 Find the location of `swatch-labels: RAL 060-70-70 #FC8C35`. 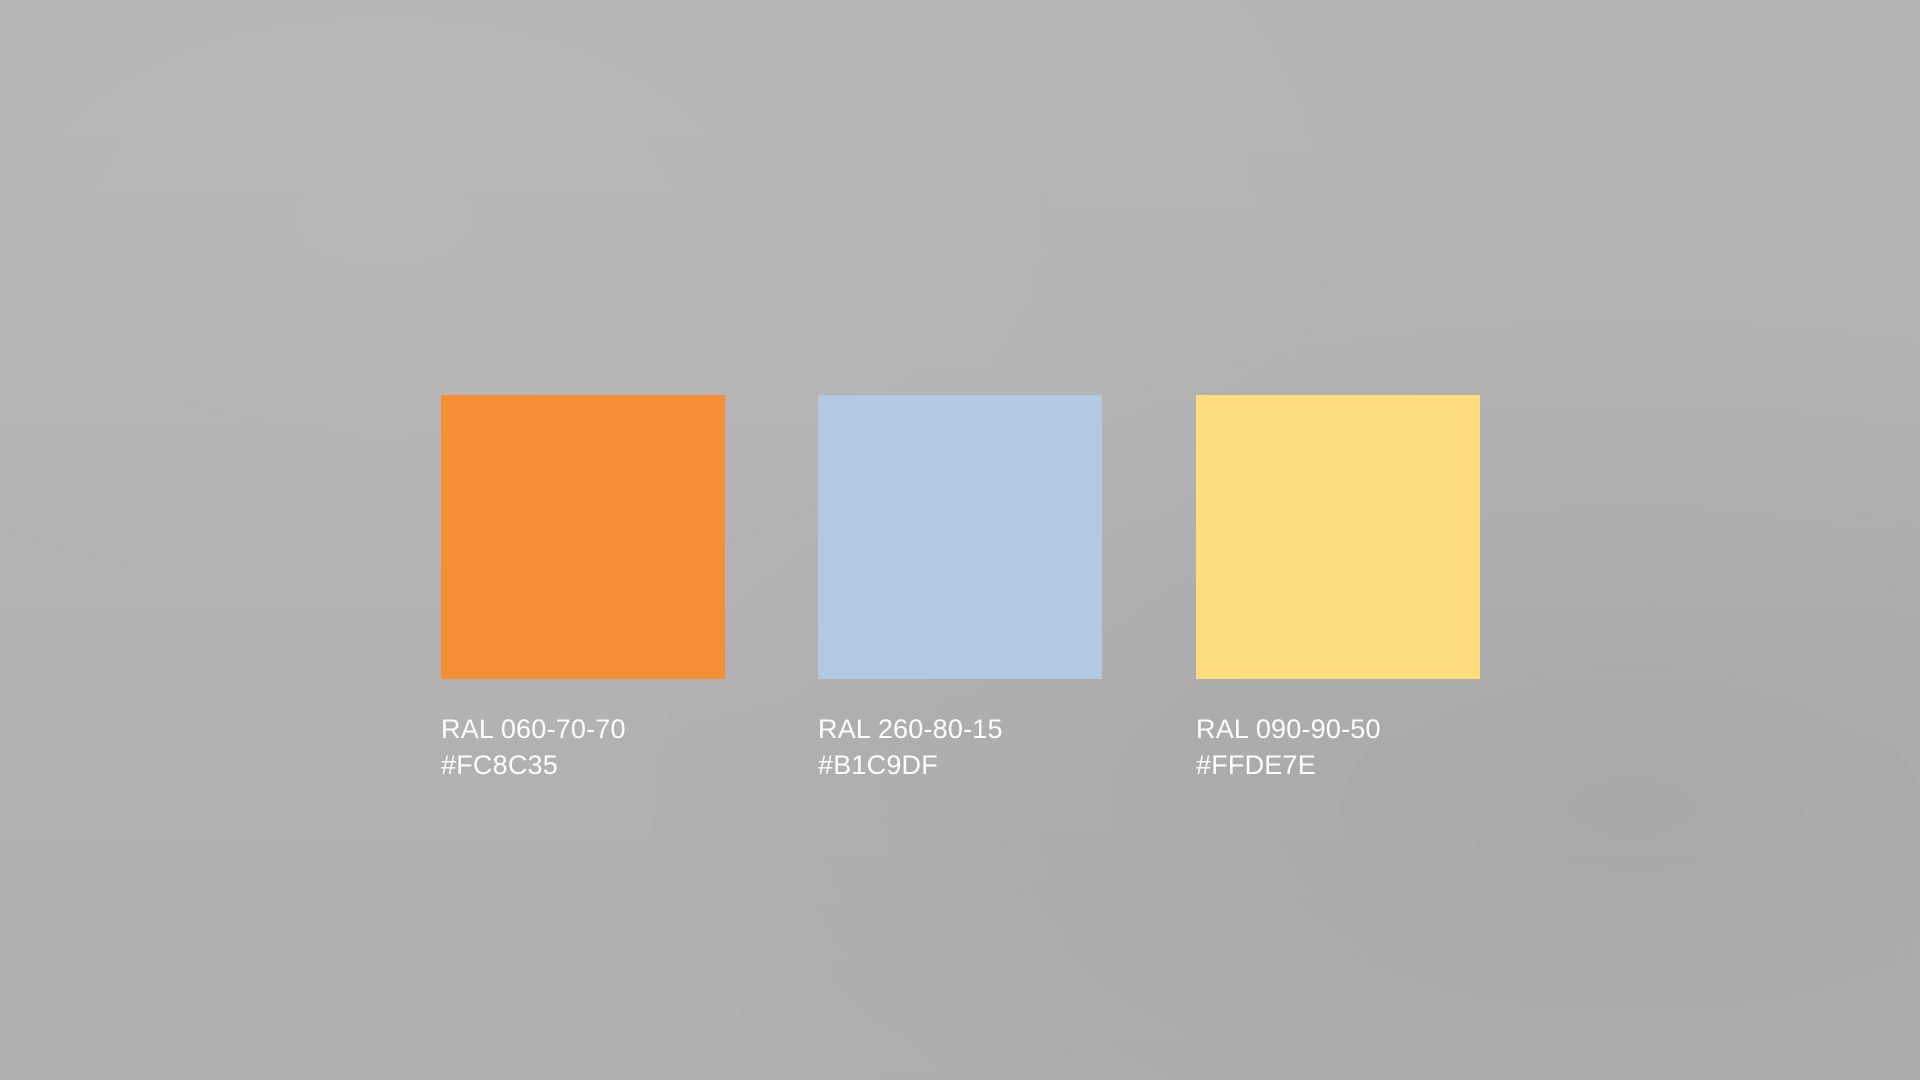

swatch-labels: RAL 060-70-70 #FC8C35 is located at coordinates (583, 747).